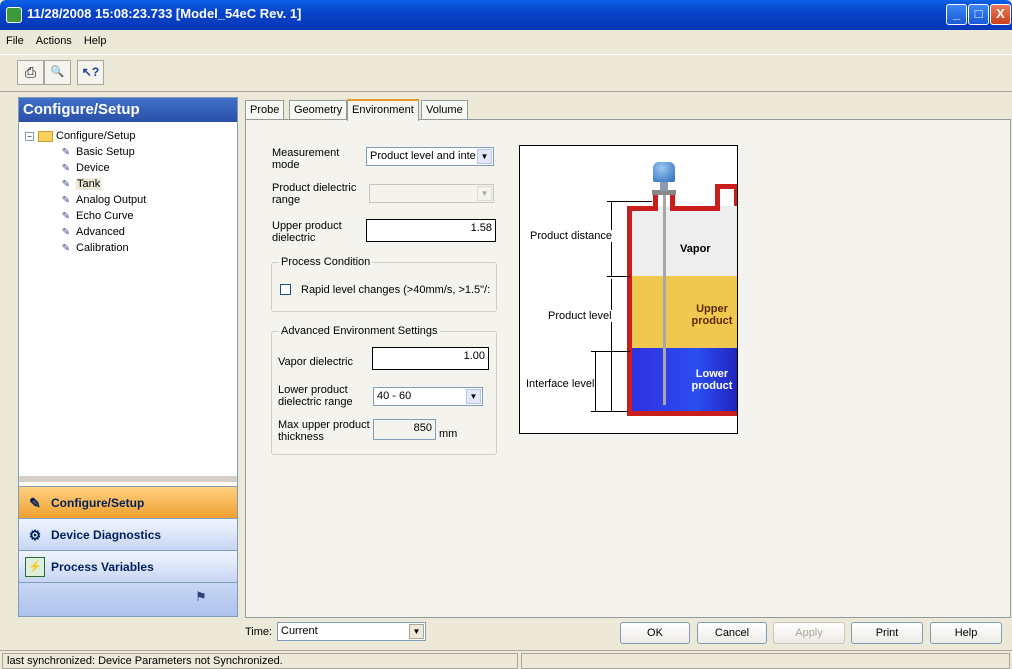  I want to click on folder-icon, so click(45, 136).